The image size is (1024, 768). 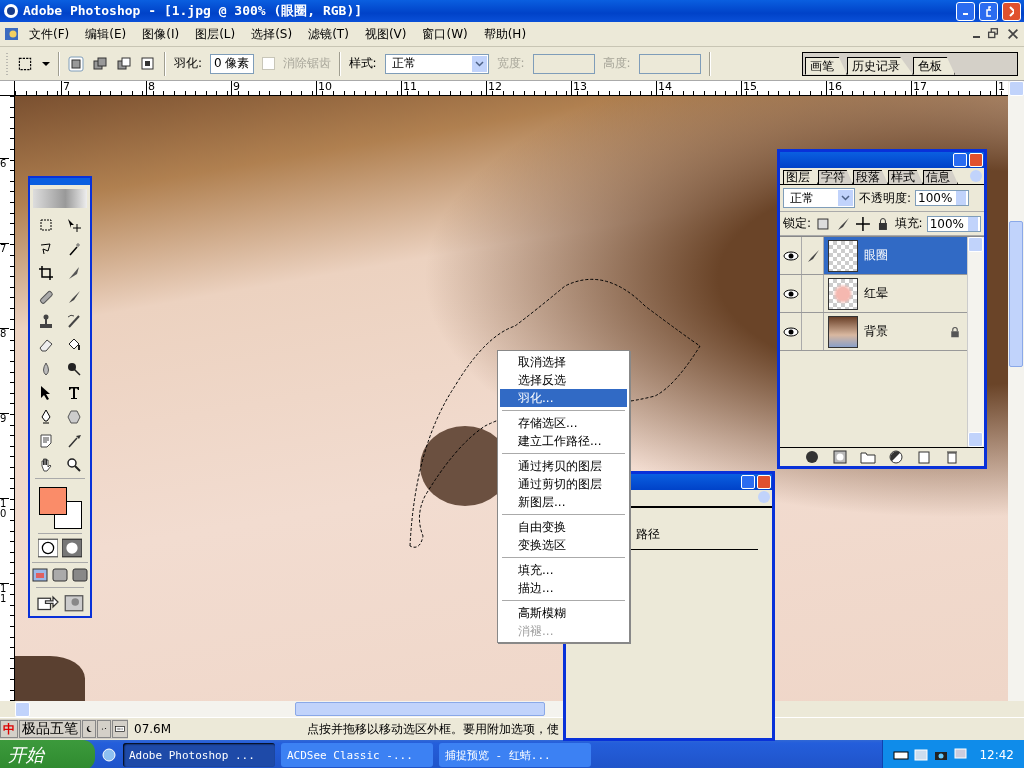 What do you see at coordinates (975, 342) in the screenshot?
I see `layers-scrollbar` at bounding box center [975, 342].